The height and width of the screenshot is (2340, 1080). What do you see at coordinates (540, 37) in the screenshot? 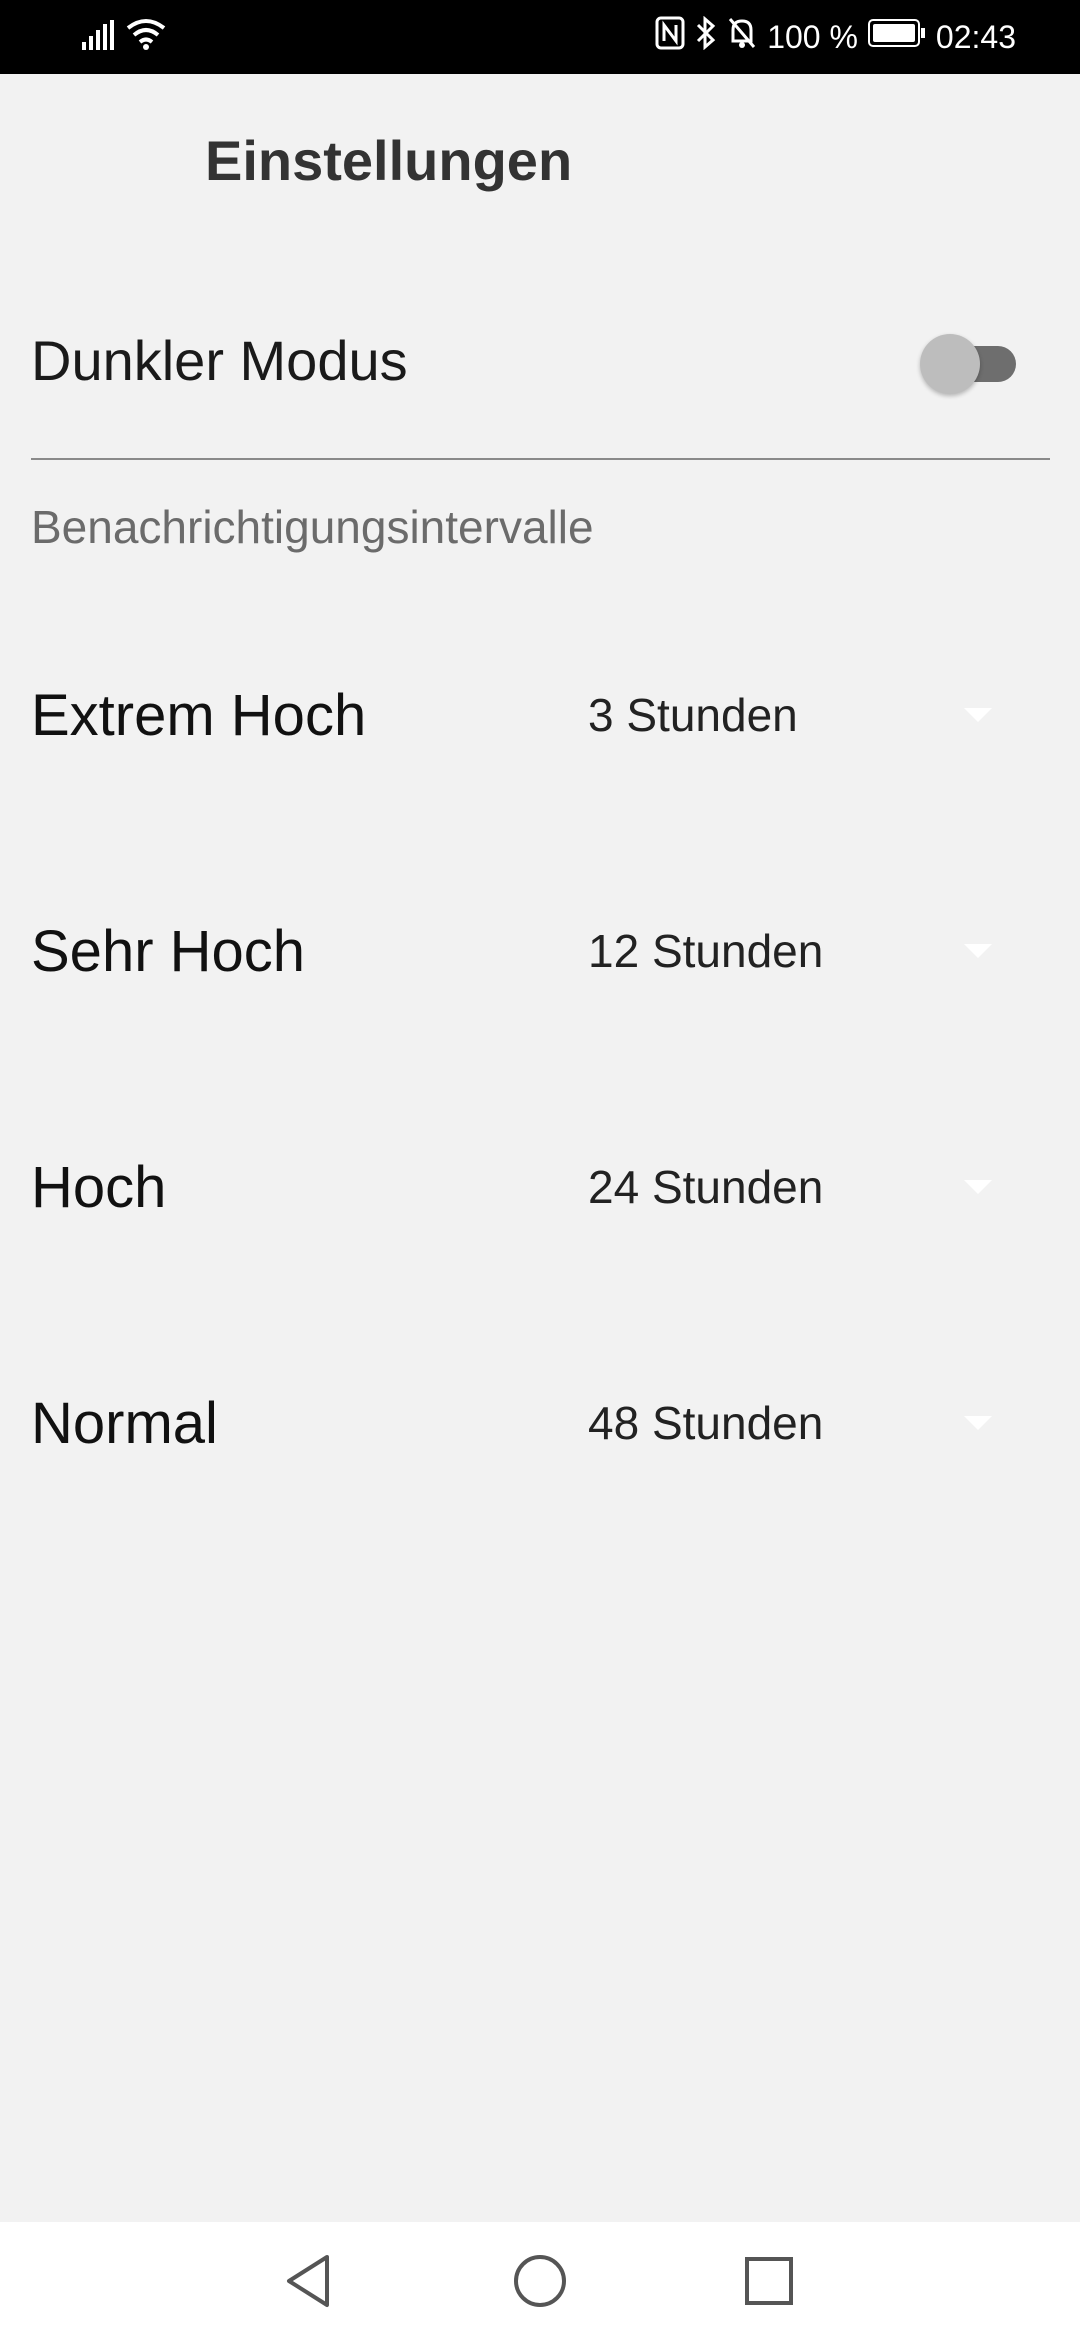
I see `status-bar: 100 % 02:43` at bounding box center [540, 37].